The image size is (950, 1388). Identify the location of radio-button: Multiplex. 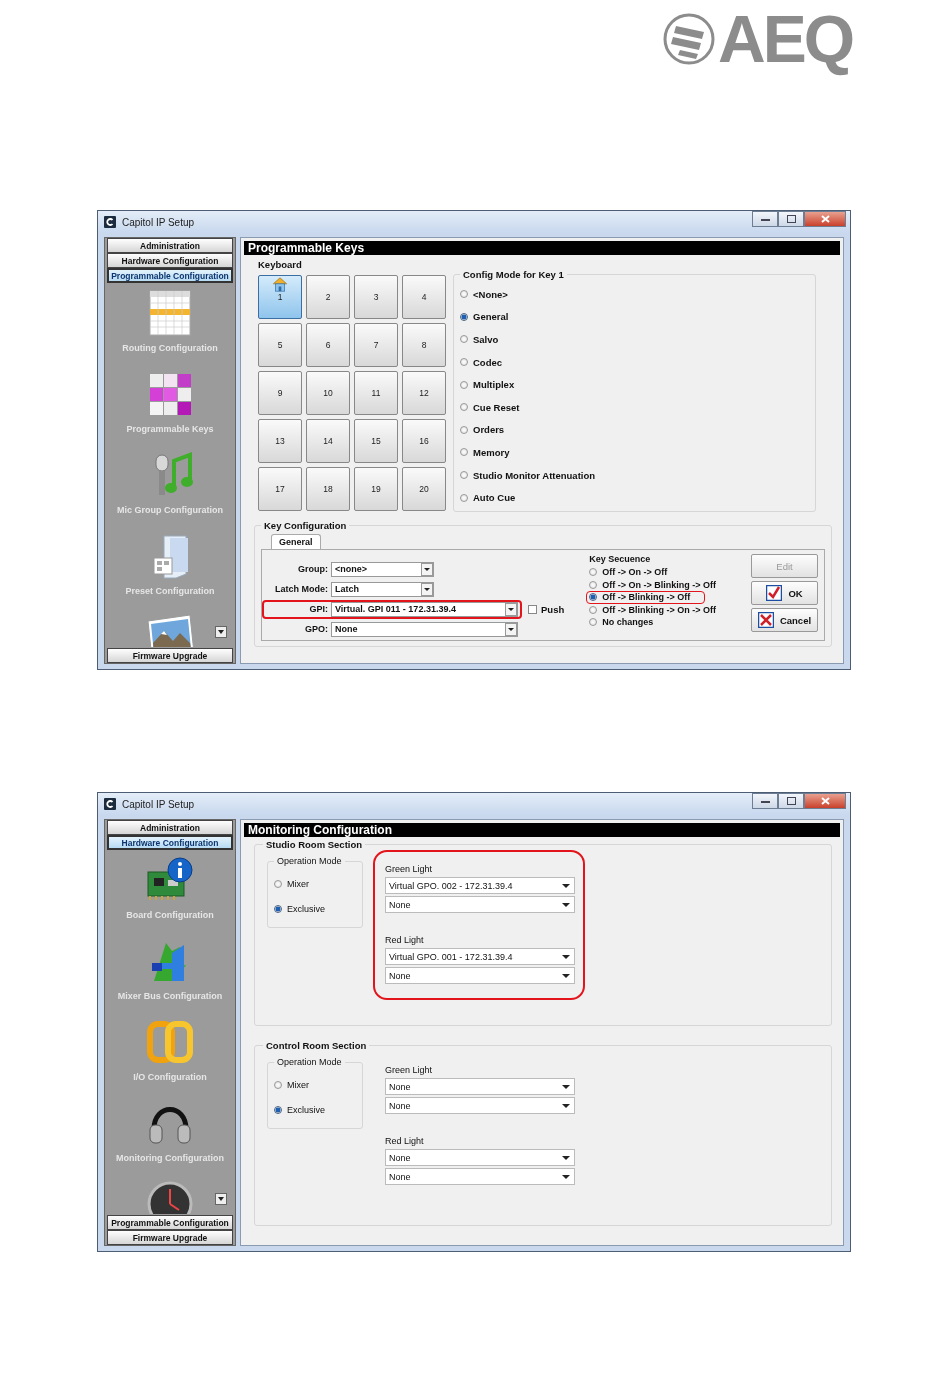
(487, 384).